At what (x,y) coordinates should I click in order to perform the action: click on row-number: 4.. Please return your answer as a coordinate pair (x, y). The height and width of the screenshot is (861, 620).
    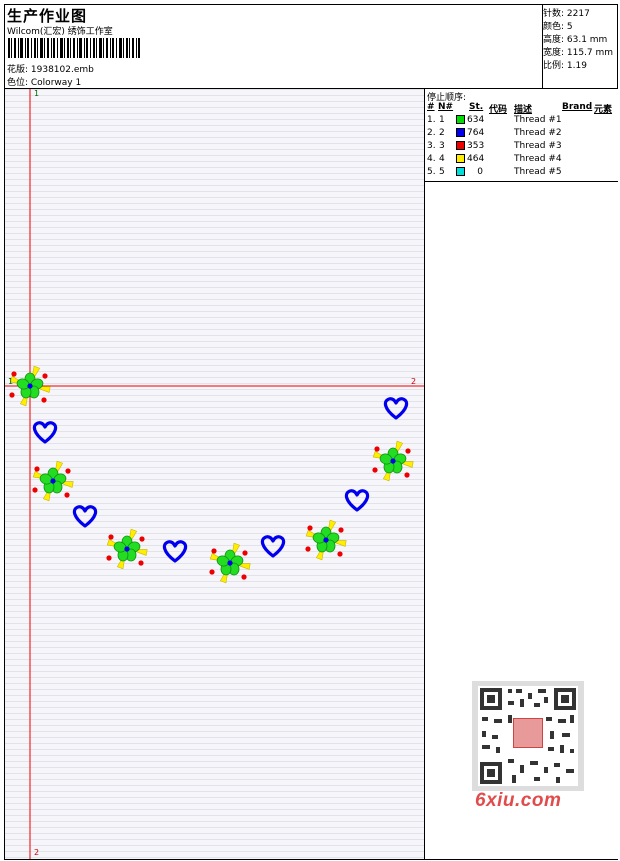
    Looking at the image, I should click on (431, 159).